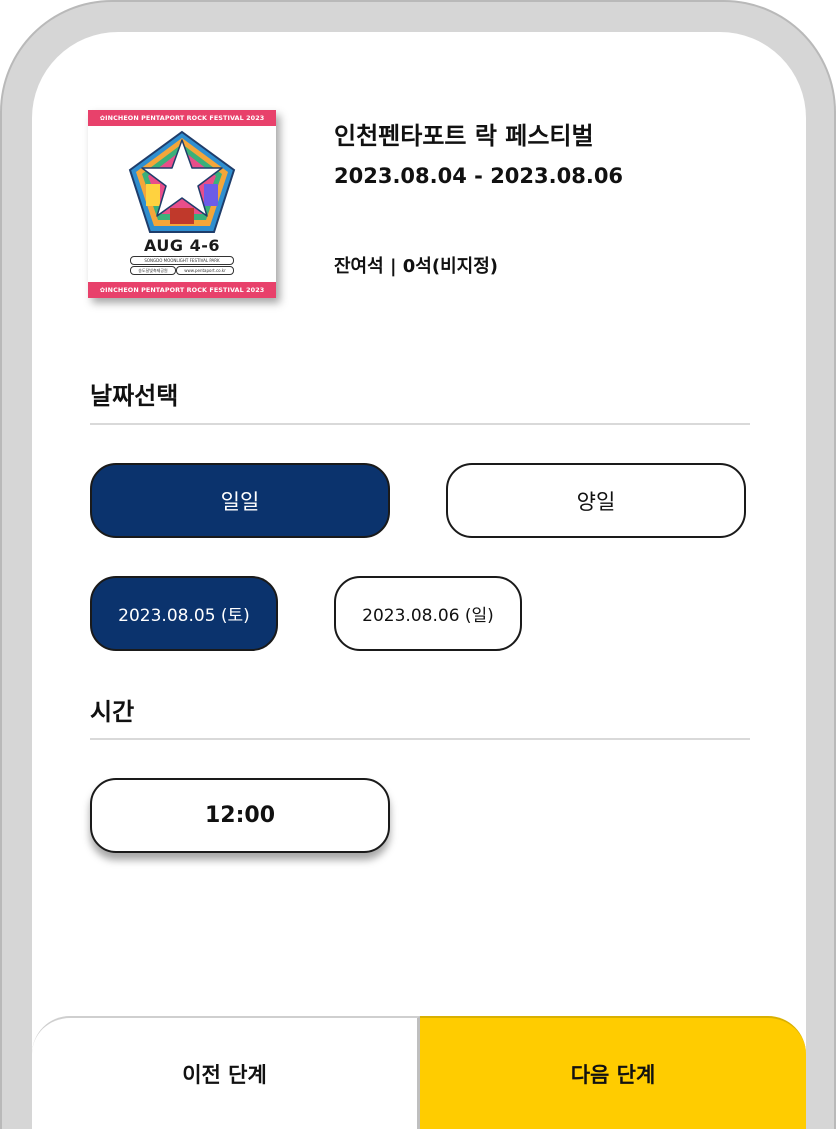  I want to click on poster-band-top: ✿INCHEON PENTAPORT ROCK FESTIVAL 2023, so click(182, 118).